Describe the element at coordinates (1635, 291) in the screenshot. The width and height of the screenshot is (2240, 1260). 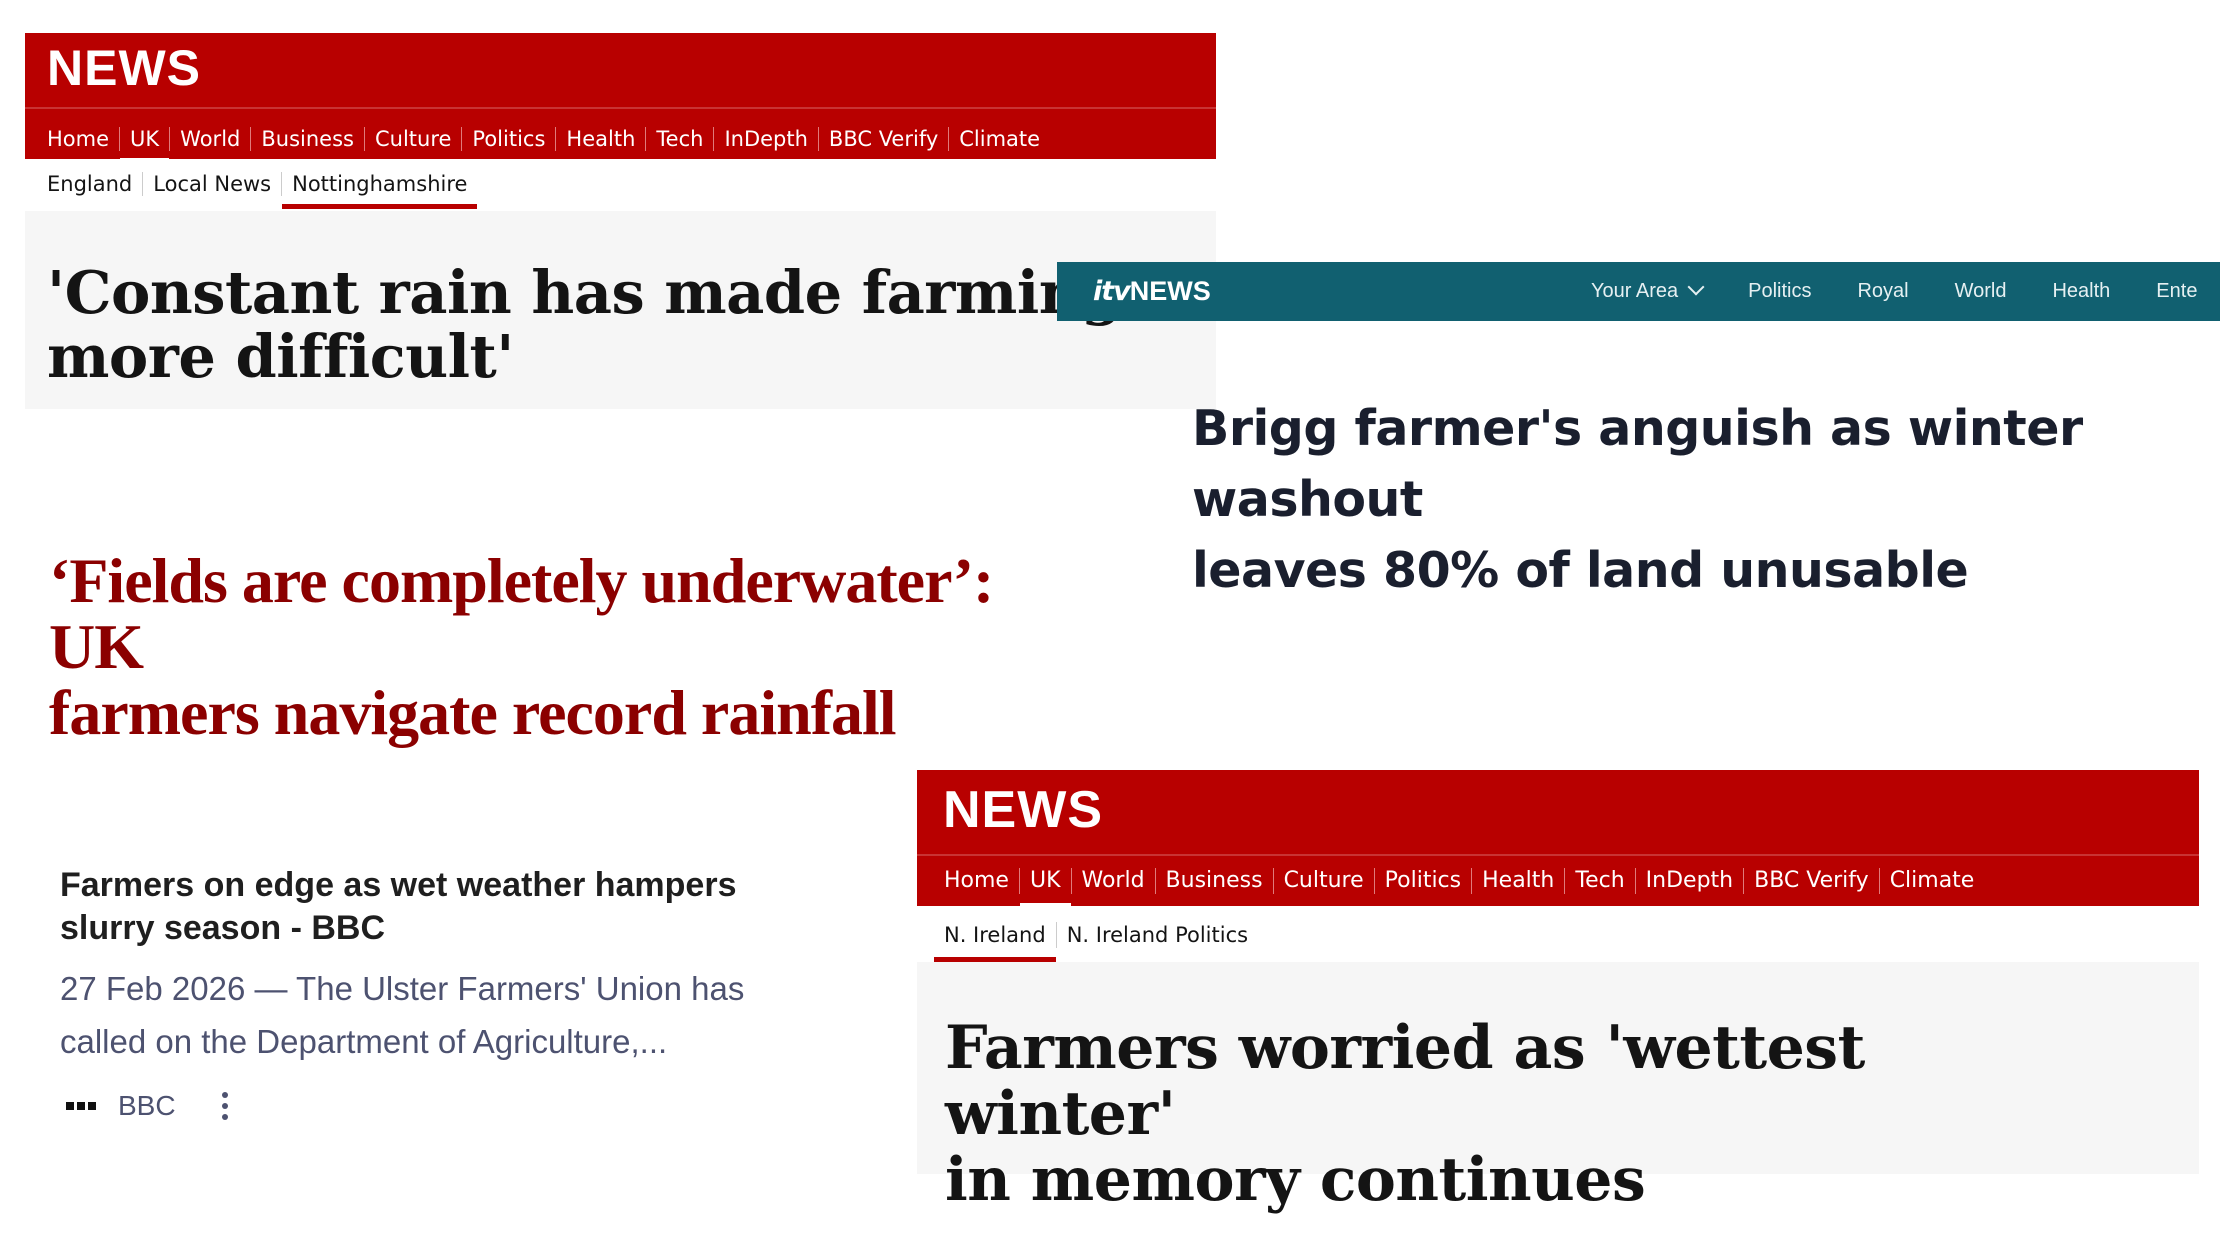
I see `itv-nav-label: Your Area` at that location.